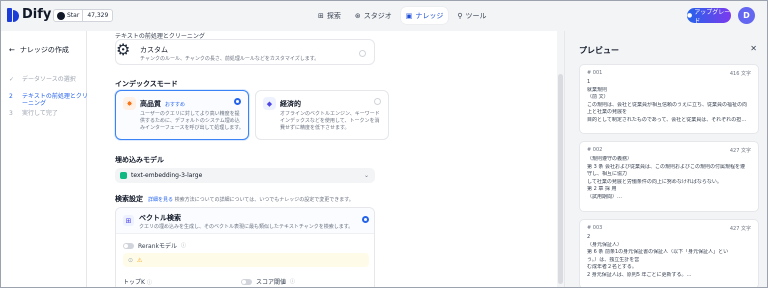  Describe the element at coordinates (595, 150) in the screenshot. I see `chunk-id: # 002` at that location.